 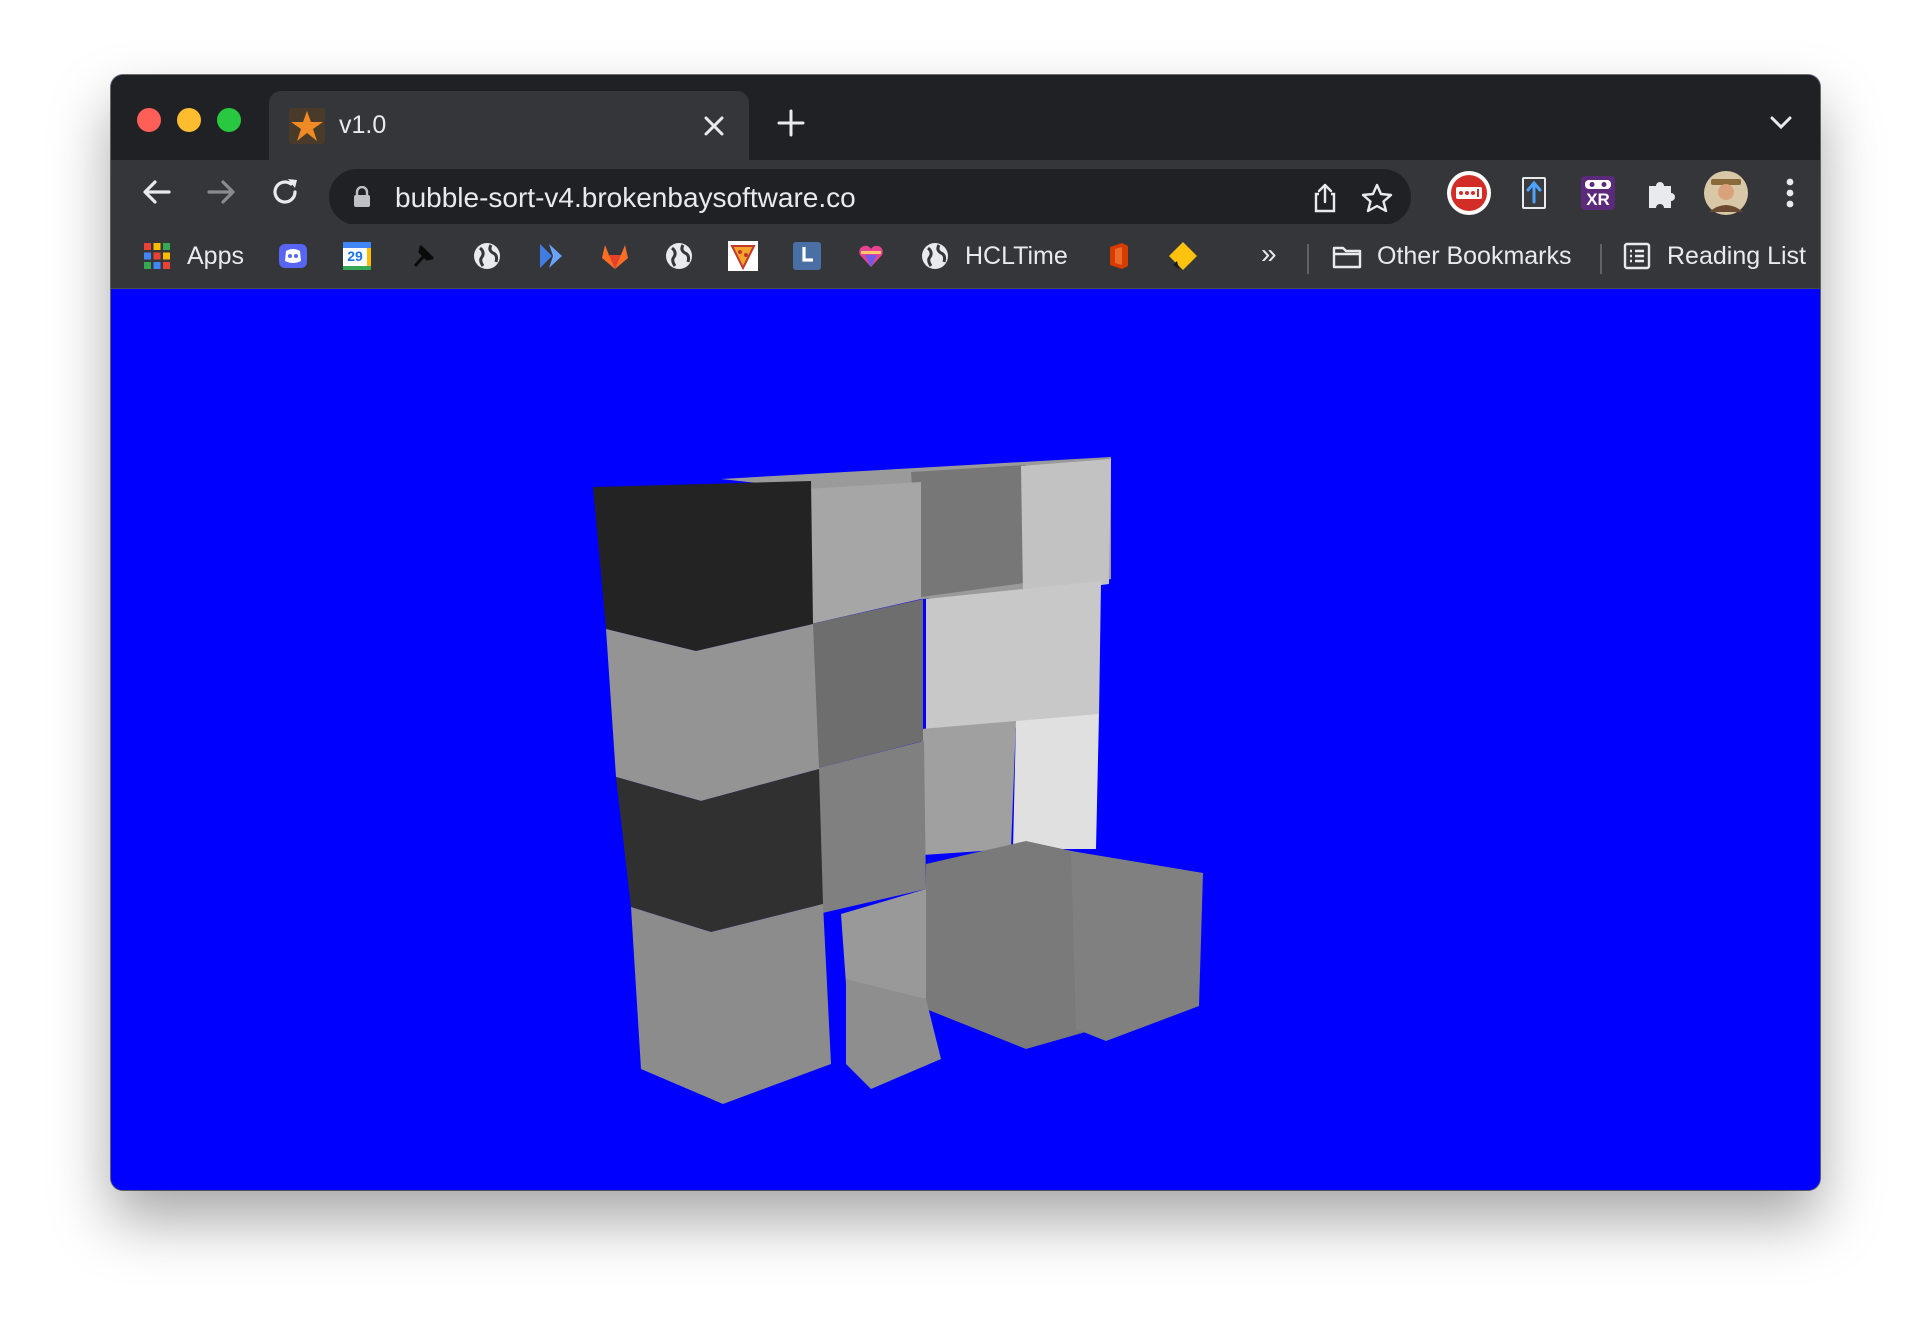 I want to click on new-tab-icon, so click(x=791, y=123).